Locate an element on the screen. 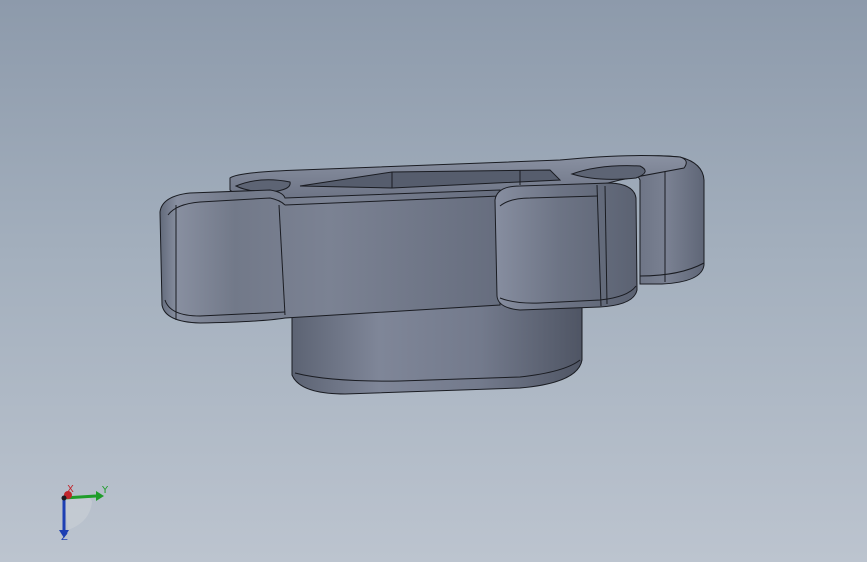 This screenshot has width=867, height=562. orientation-triad: X Y Z is located at coordinates (85, 515).